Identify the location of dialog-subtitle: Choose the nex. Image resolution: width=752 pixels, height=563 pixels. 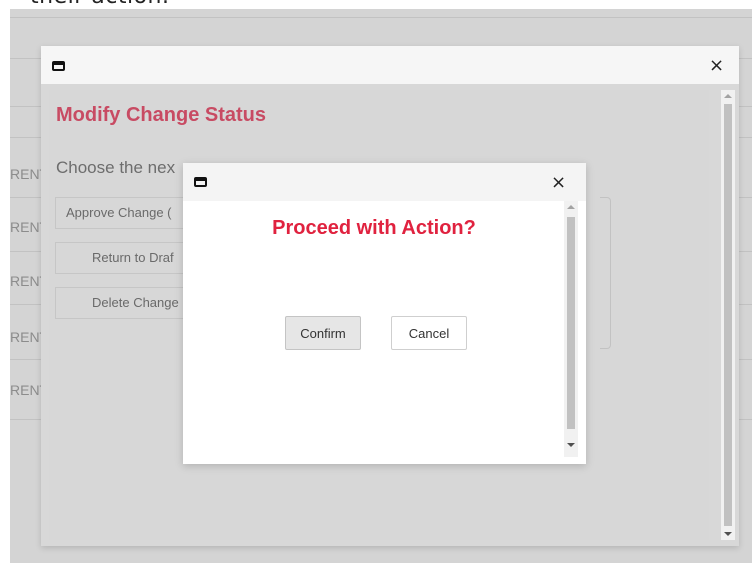
(116, 167).